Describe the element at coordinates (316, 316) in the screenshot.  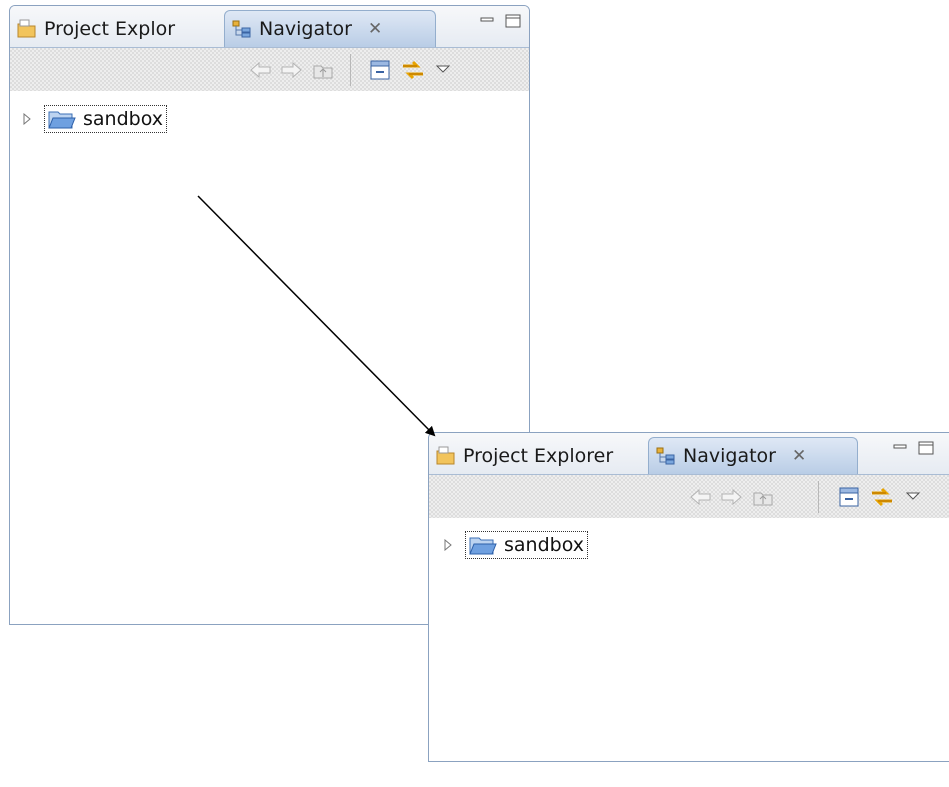
I see `transition-arrow` at that location.